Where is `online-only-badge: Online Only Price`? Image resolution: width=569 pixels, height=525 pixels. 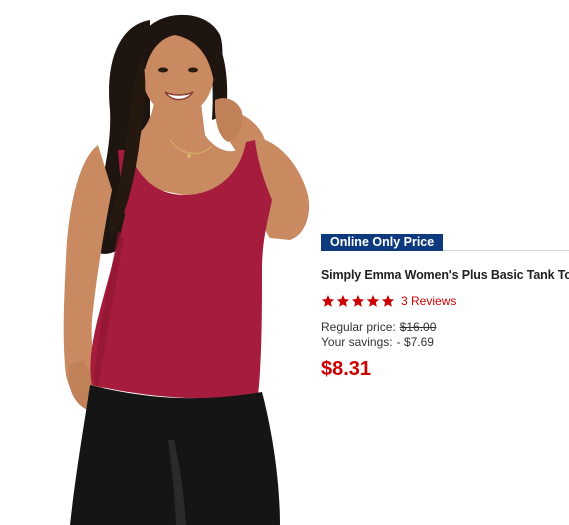
online-only-badge: Online Only Price is located at coordinates (382, 242).